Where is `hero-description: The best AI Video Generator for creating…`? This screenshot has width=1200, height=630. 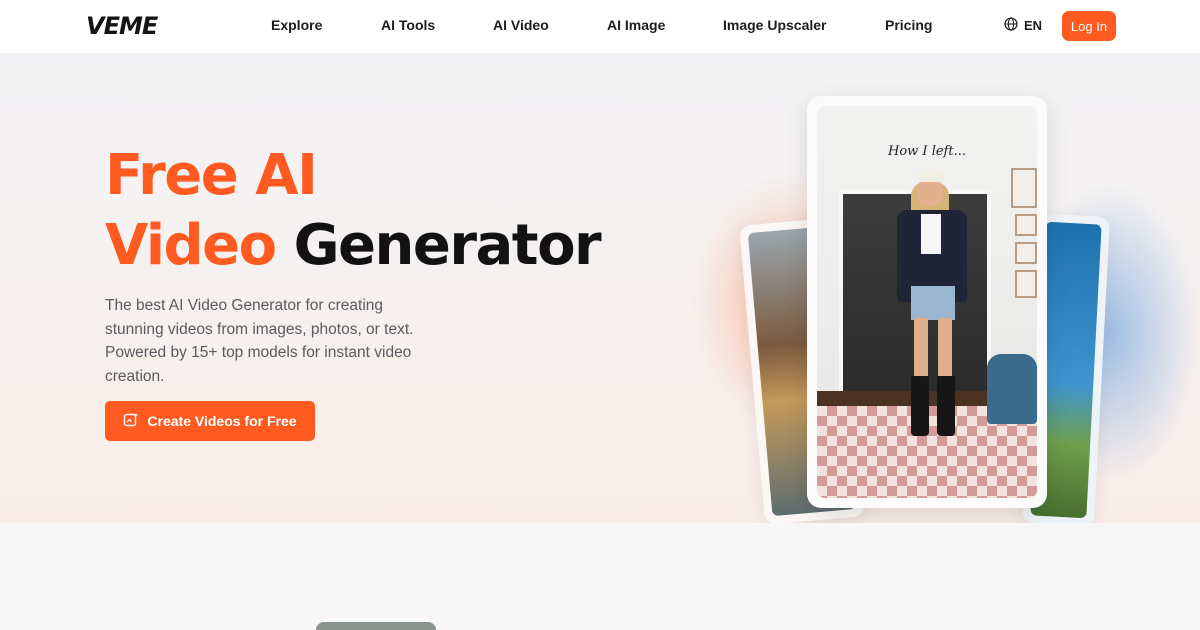
hero-description: The best AI Video Generator for creating… is located at coordinates (259, 341).